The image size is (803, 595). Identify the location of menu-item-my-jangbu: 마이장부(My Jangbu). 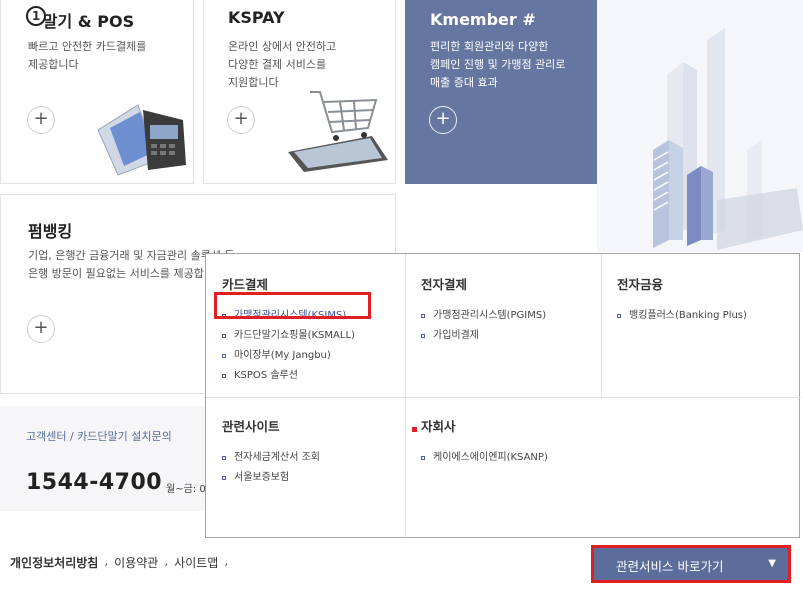
(288, 356).